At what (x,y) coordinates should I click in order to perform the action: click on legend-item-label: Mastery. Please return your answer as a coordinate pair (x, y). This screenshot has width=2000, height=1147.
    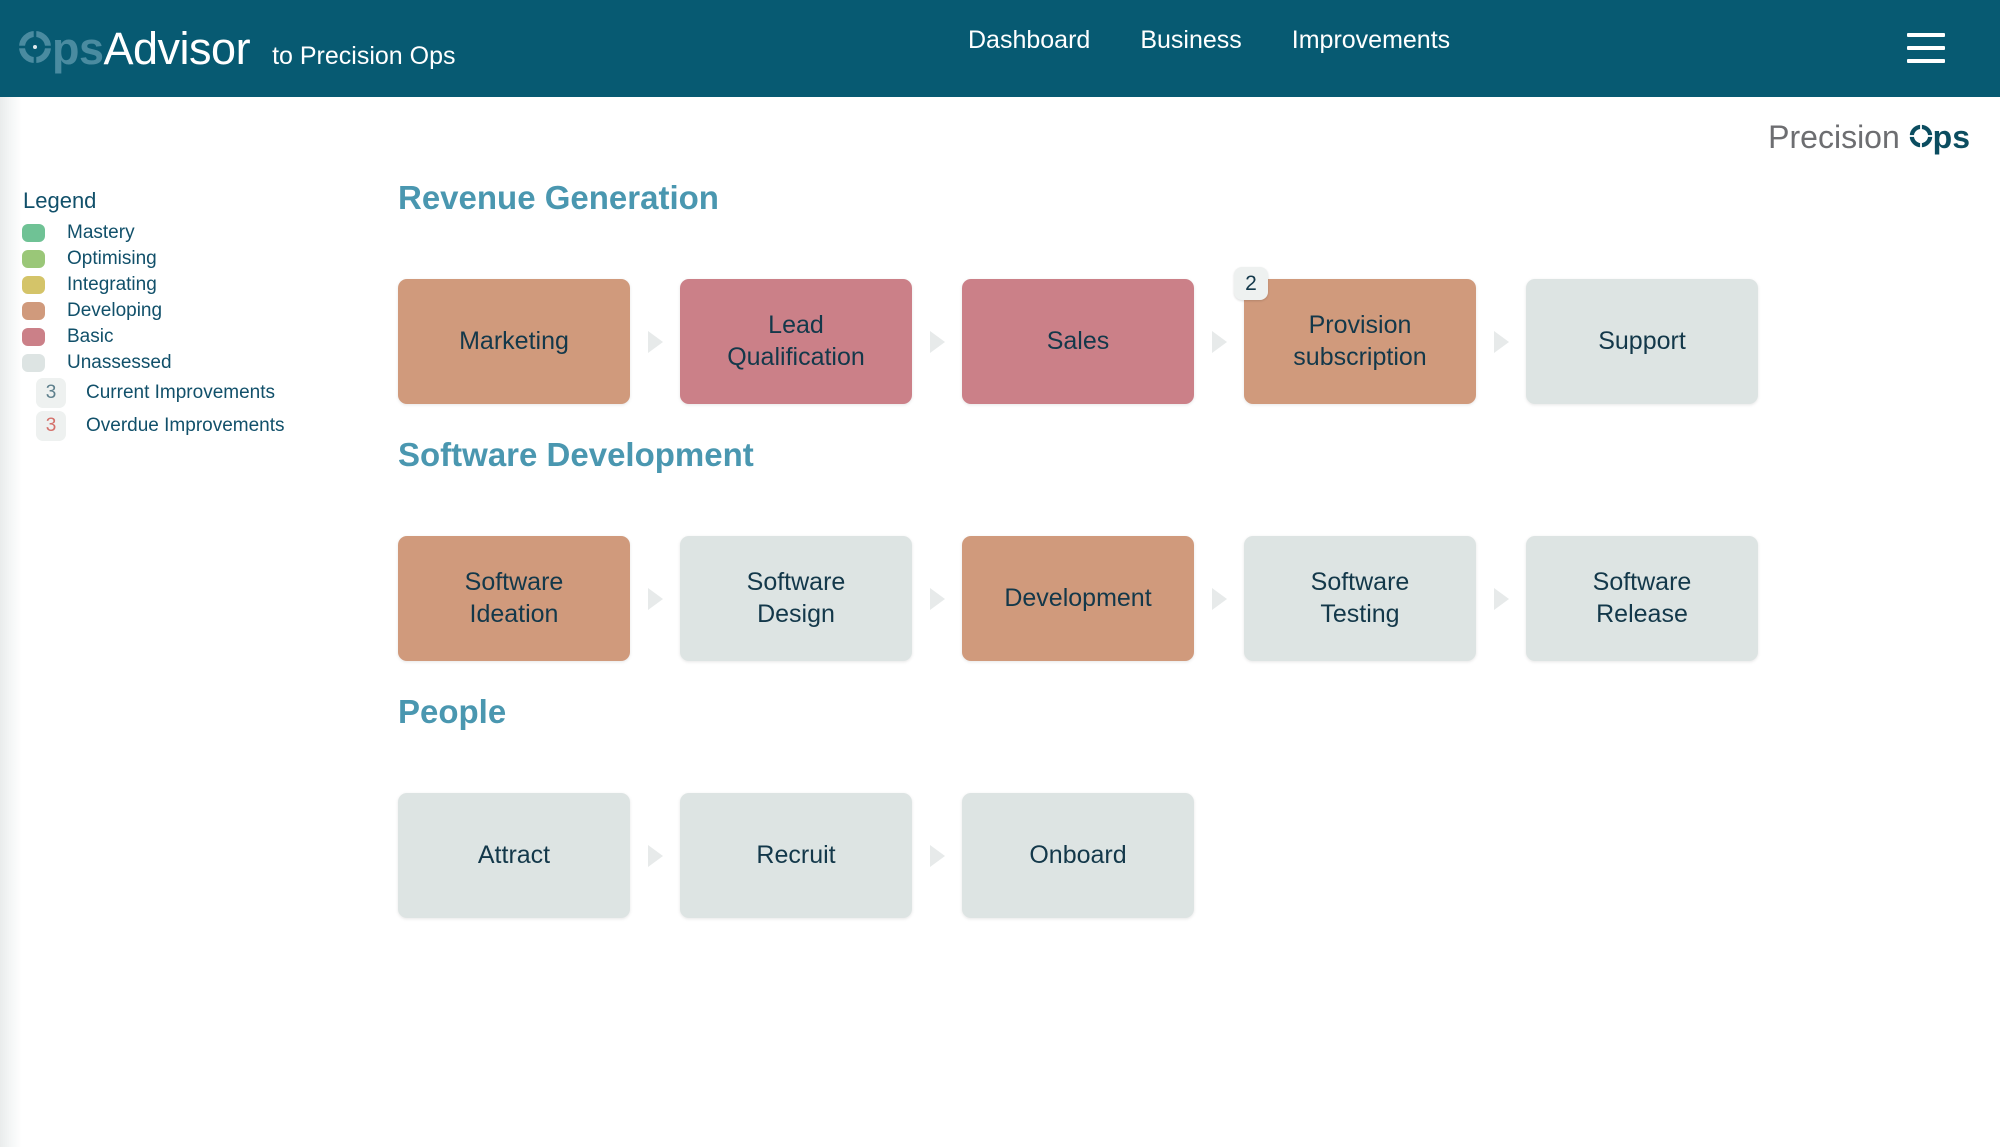
    Looking at the image, I should click on (101, 232).